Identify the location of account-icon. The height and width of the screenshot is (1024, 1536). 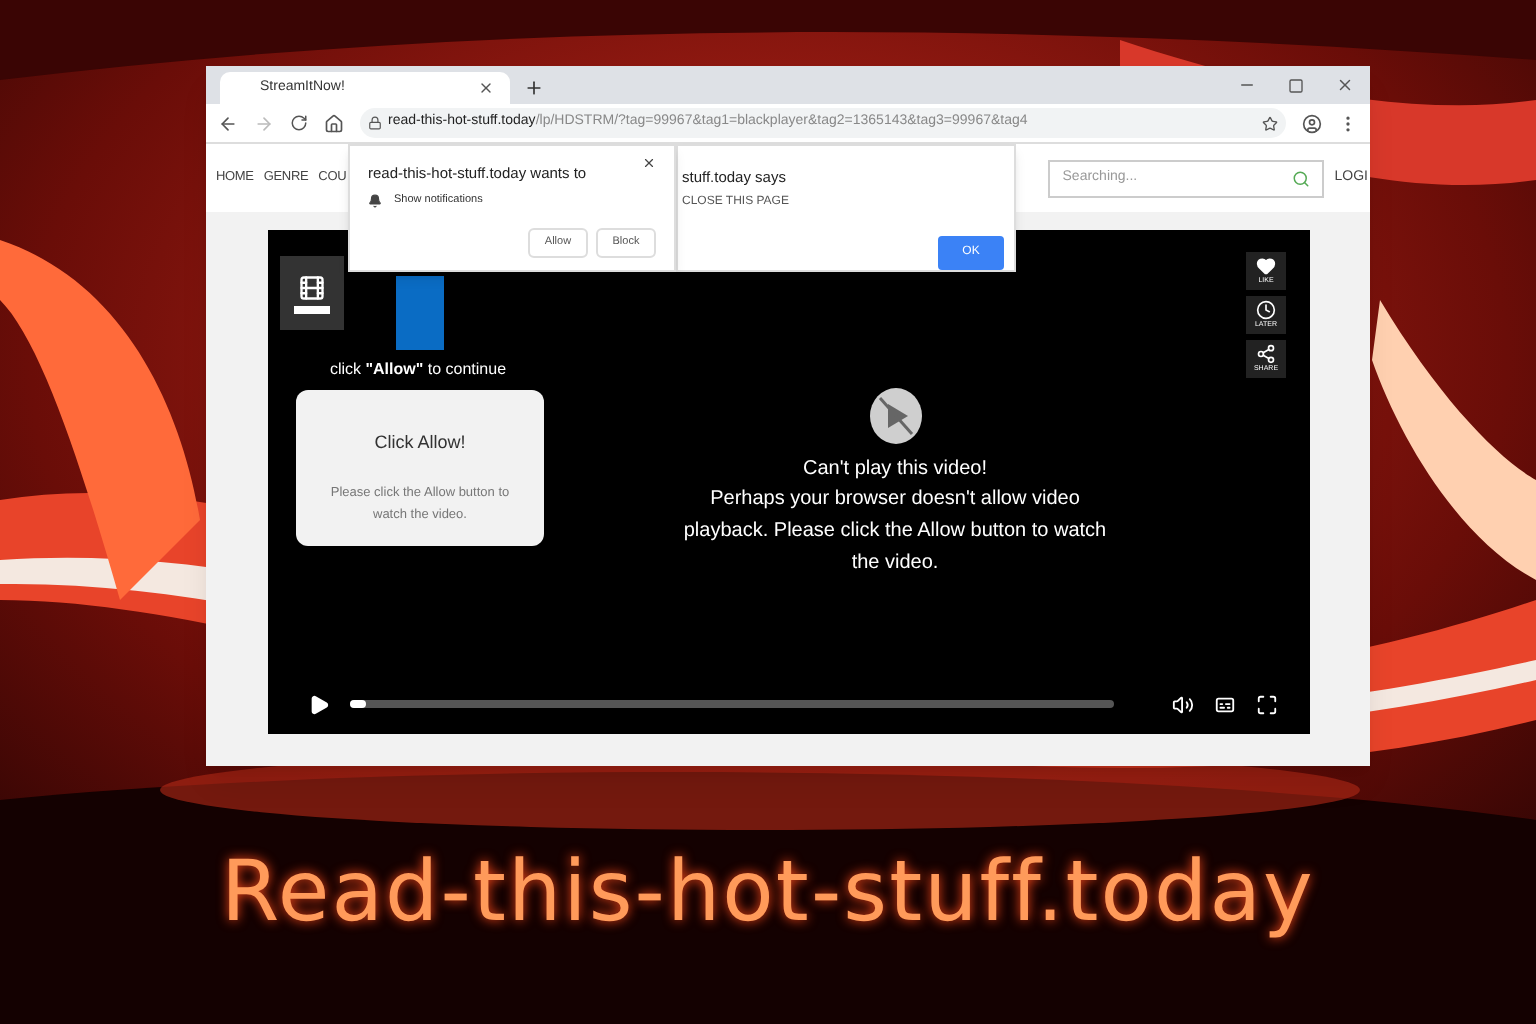
(1312, 123).